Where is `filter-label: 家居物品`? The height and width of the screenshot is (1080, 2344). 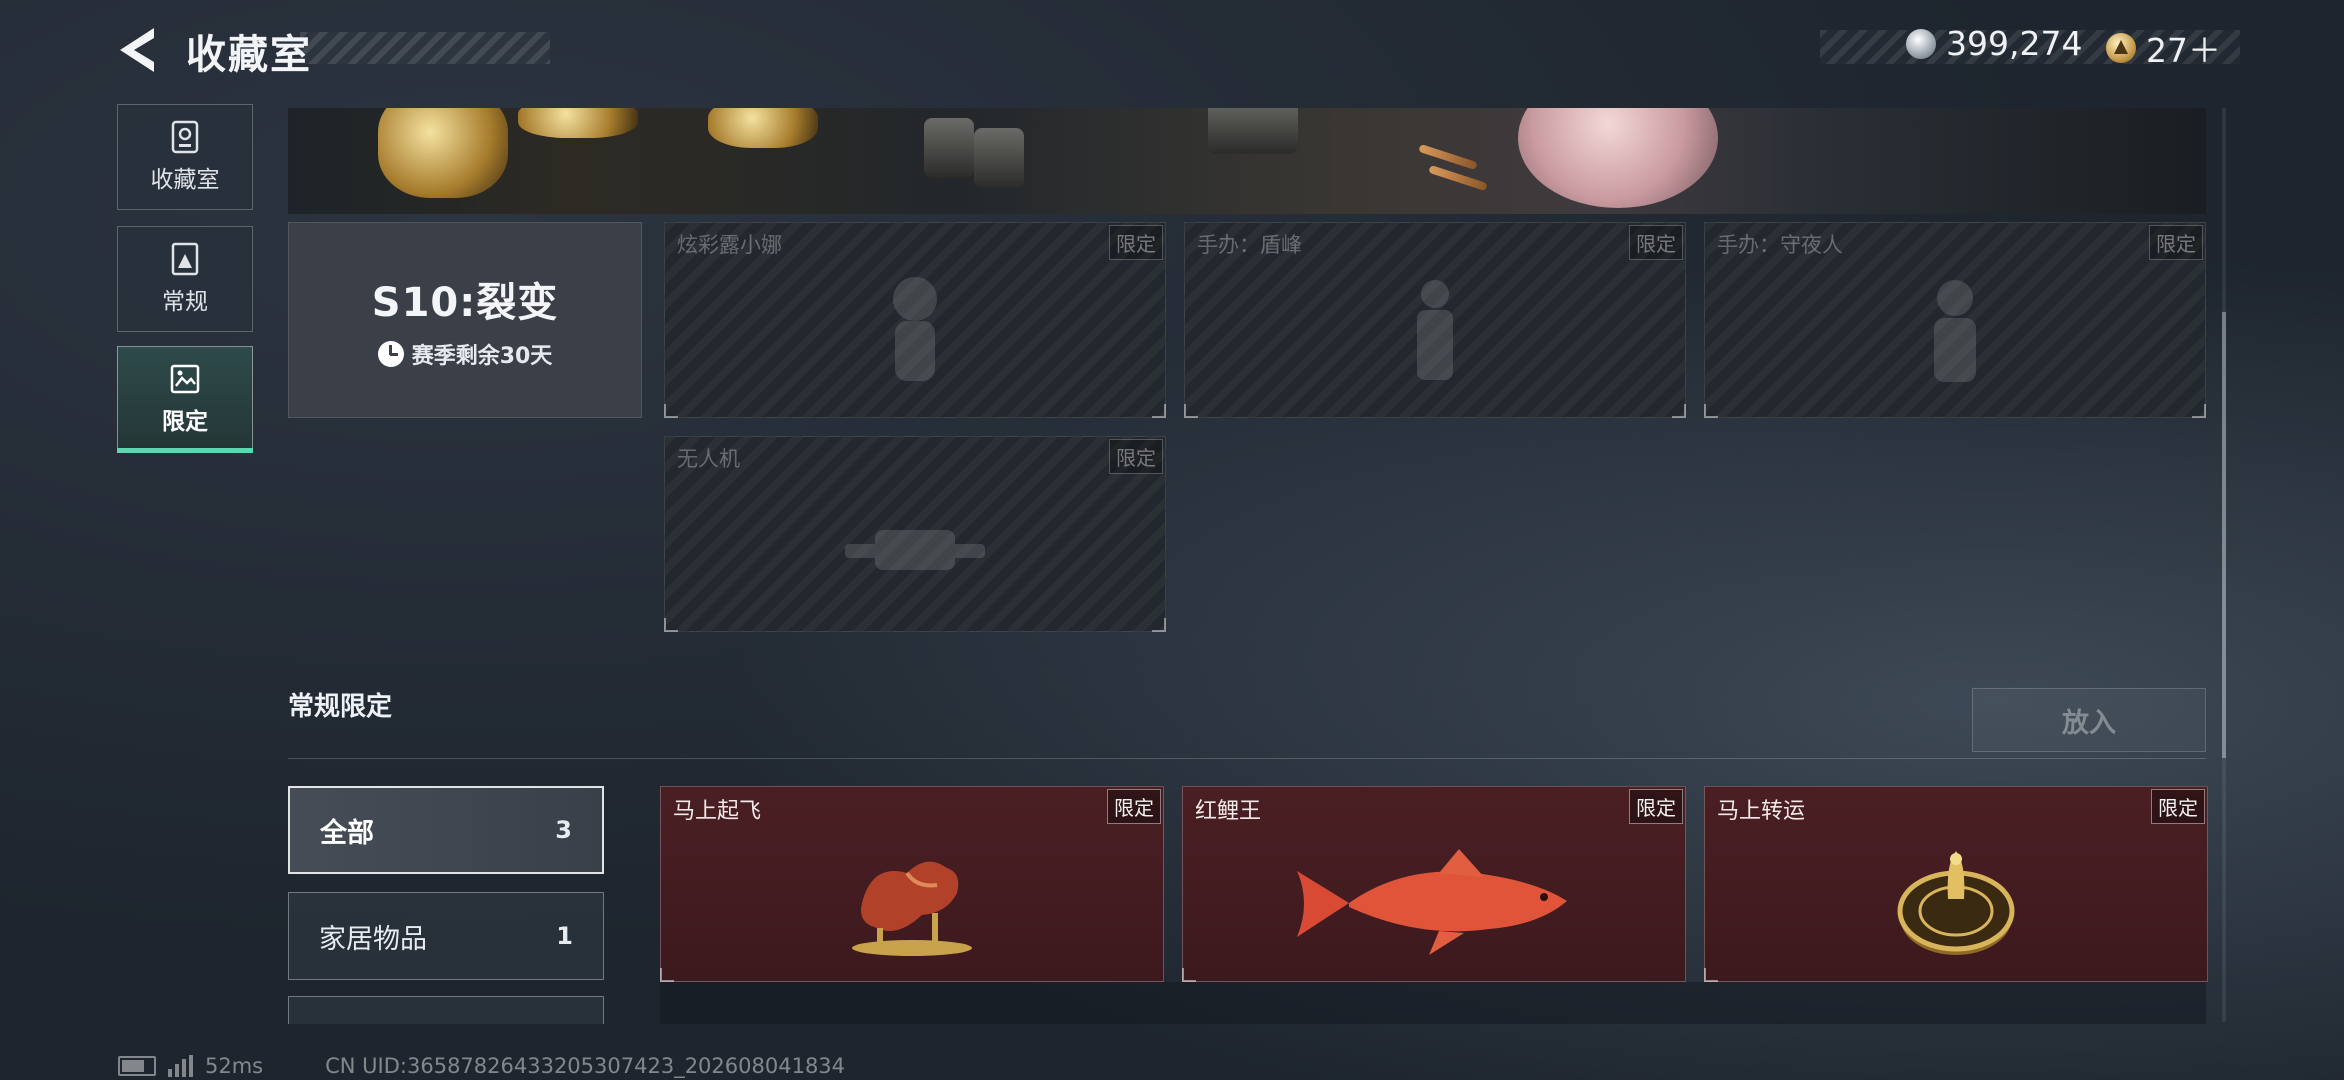
filter-label: 家居物品 is located at coordinates (373, 939).